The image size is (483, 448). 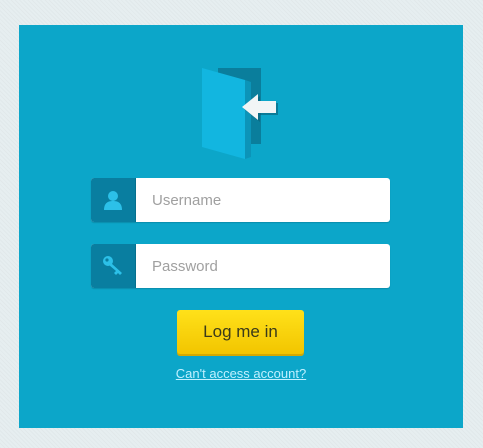 What do you see at coordinates (240, 332) in the screenshot?
I see `login-button: Log me in` at bounding box center [240, 332].